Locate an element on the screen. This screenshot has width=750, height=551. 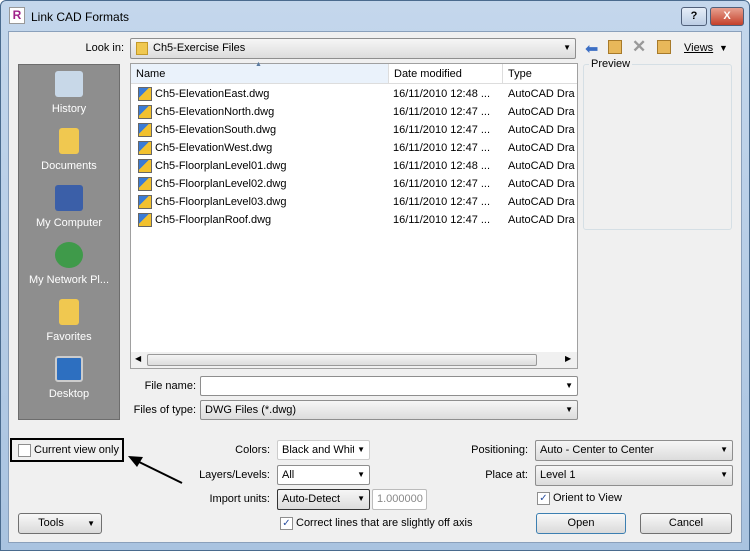
import-units-value: Auto-Detect is located at coordinates (311, 499).